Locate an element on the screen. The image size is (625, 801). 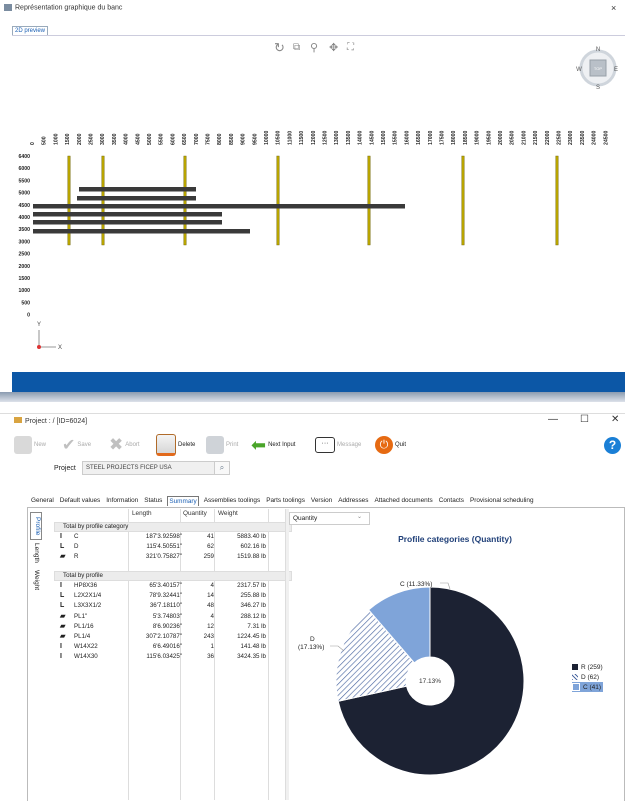
ruler-label: 8000 is located at coordinates (220, 139).